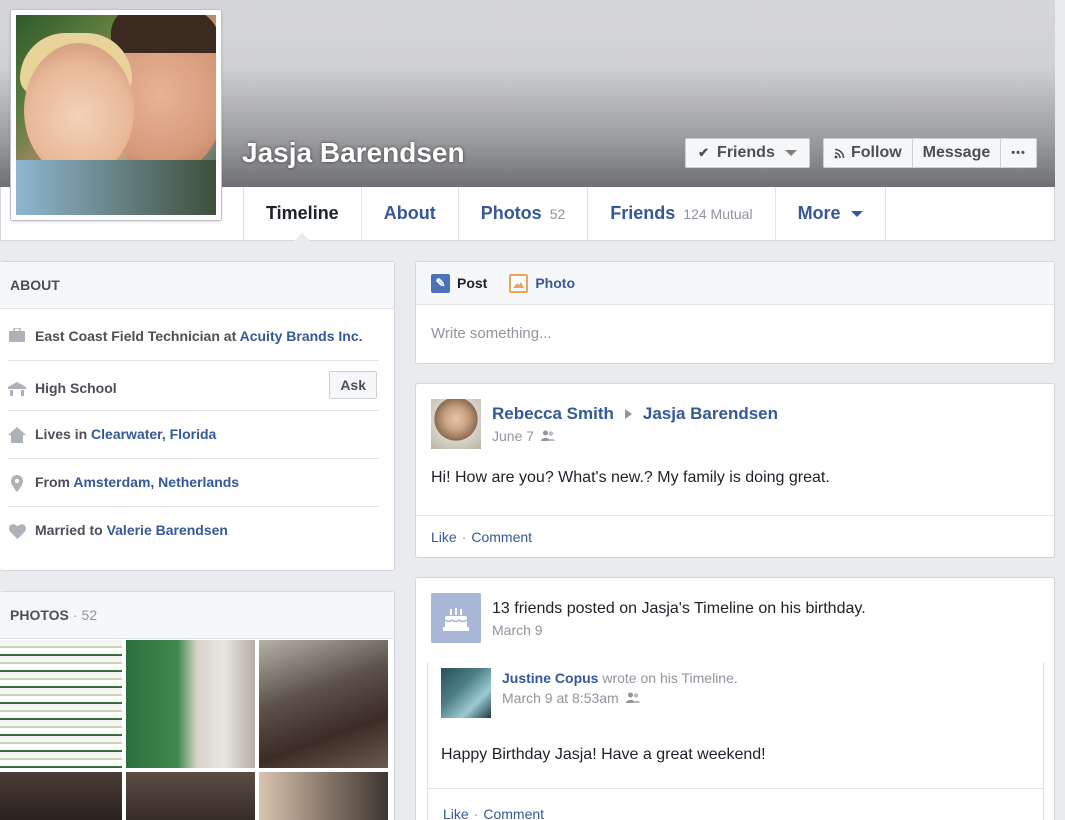  Describe the element at coordinates (79, 110) in the screenshot. I see `photo-child-face` at that location.